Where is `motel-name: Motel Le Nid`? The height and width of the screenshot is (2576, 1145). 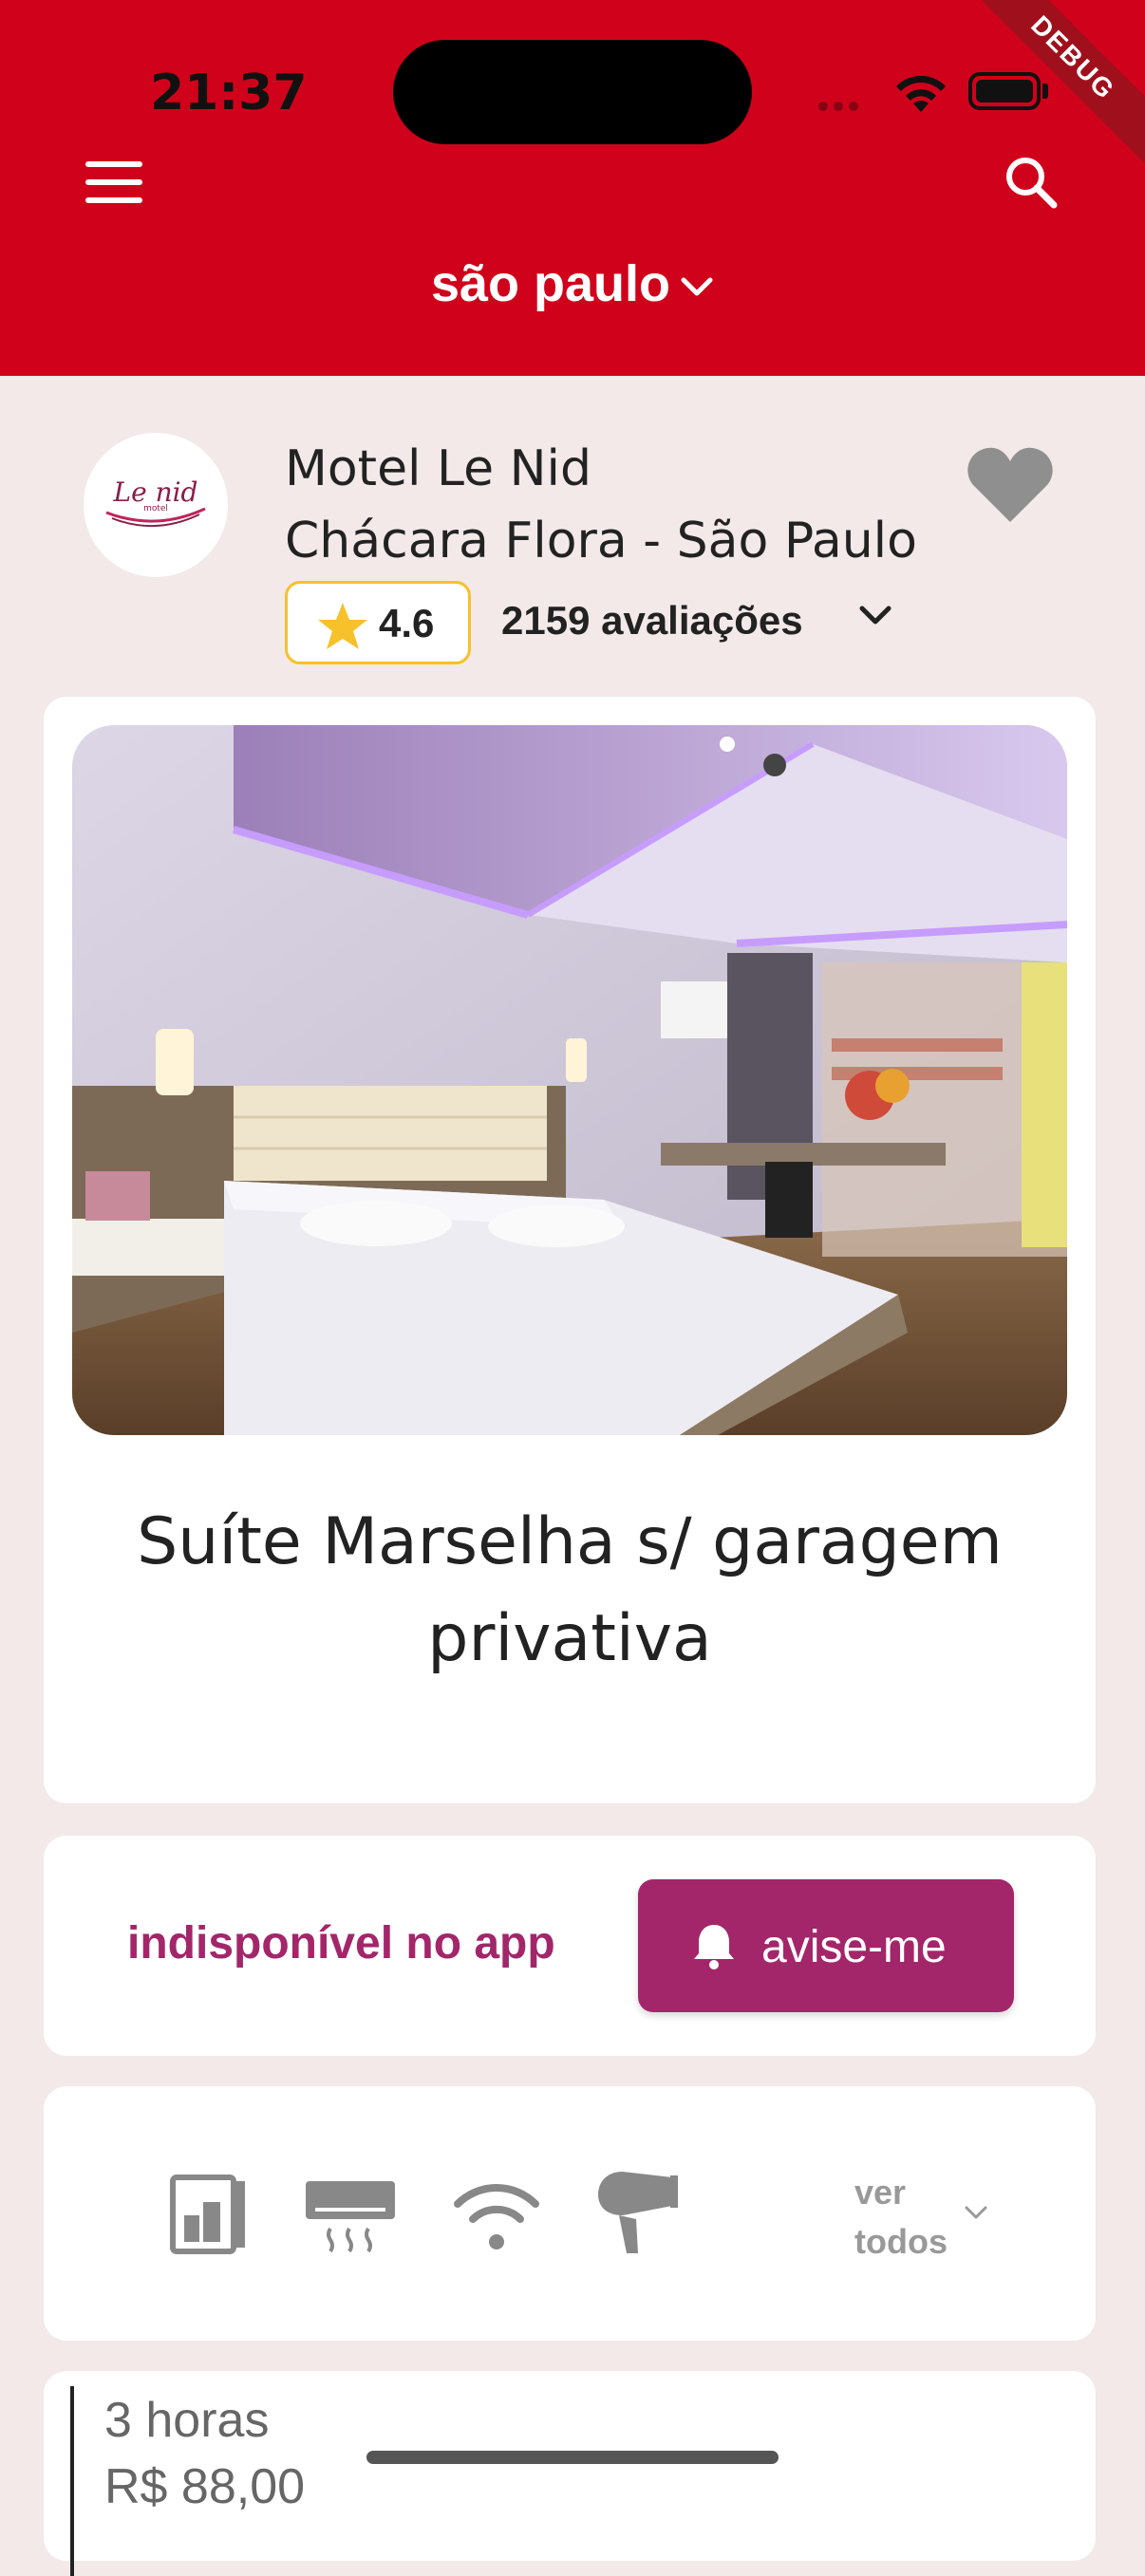 motel-name: Motel Le Nid is located at coordinates (438, 468).